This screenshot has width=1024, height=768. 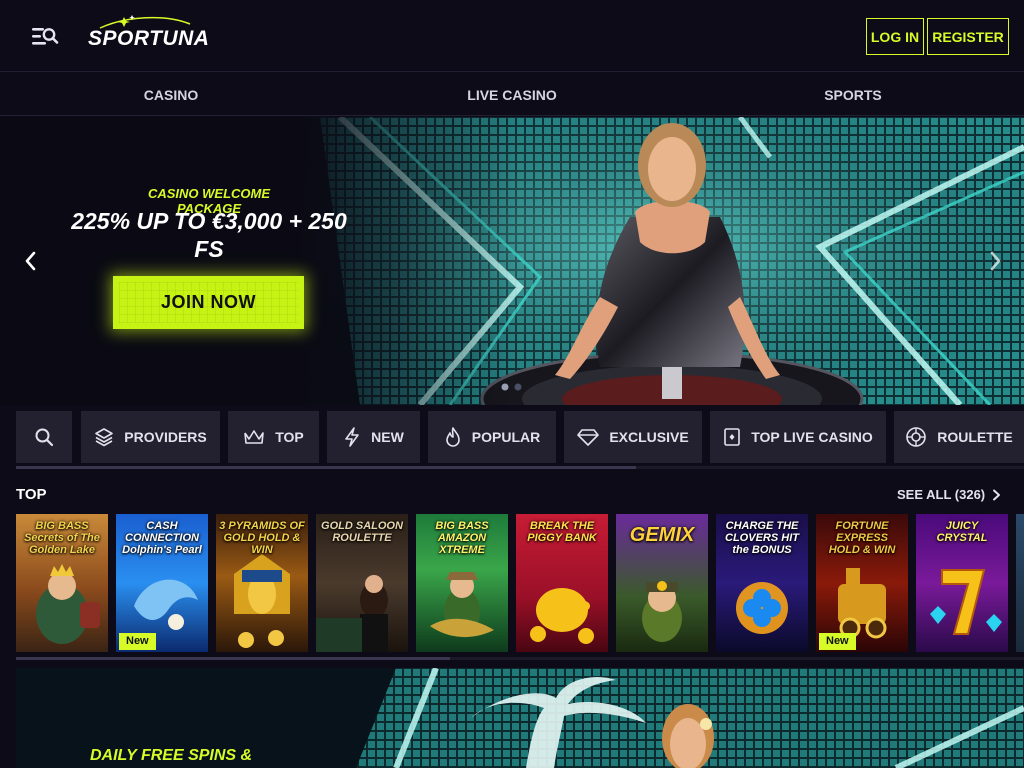 I want to click on filter-search-button, so click(x=44, y=437).